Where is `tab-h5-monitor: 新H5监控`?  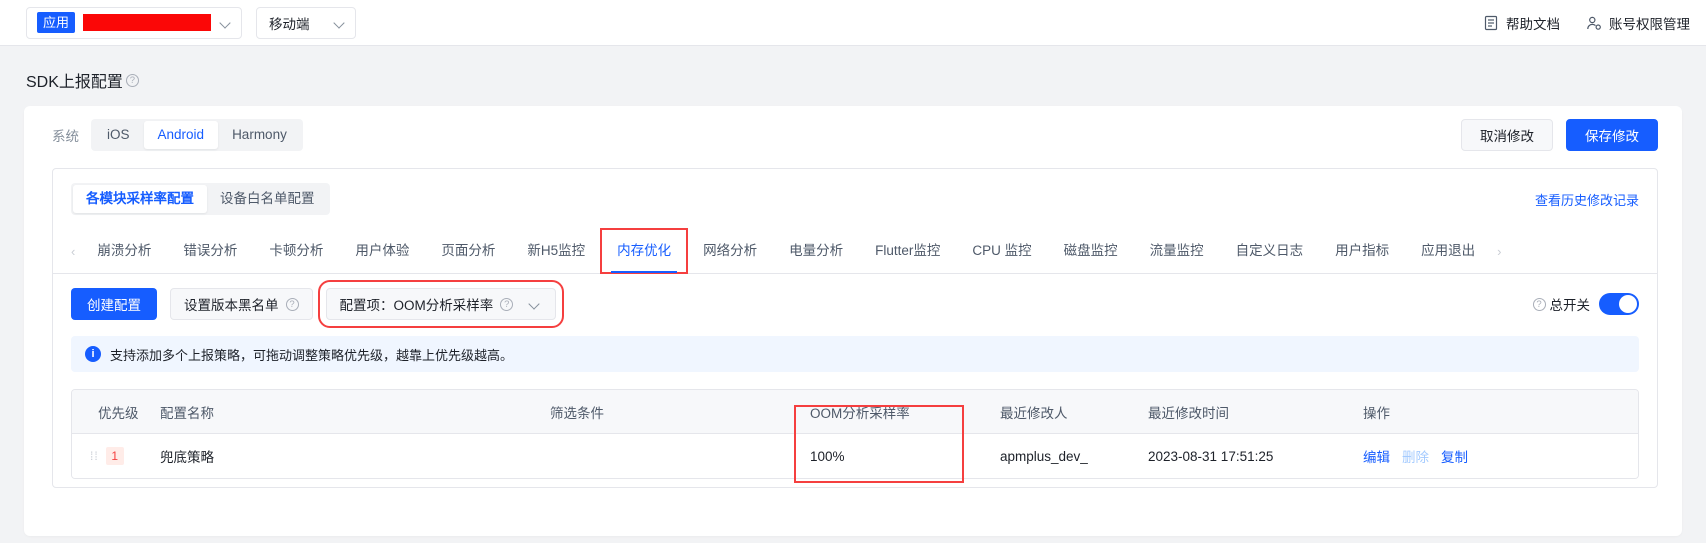 tab-h5-monitor: 新H5监控 is located at coordinates (556, 251).